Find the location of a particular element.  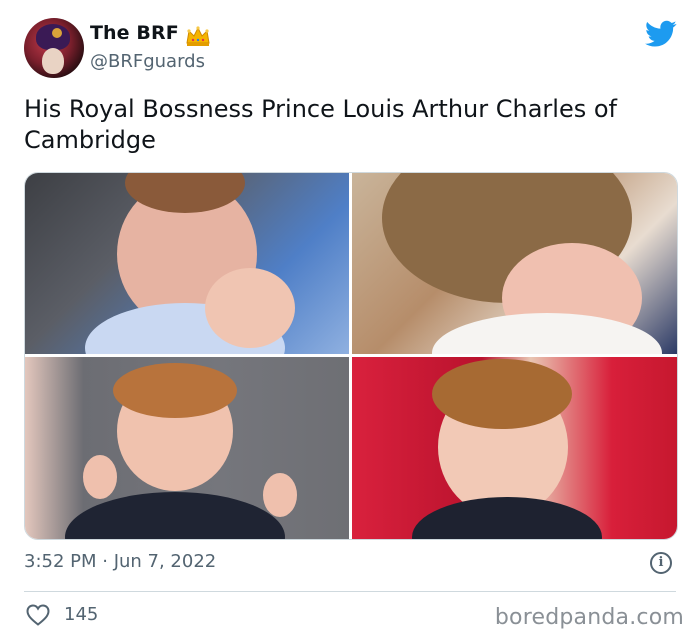

crown-icon is located at coordinates (198, 36).